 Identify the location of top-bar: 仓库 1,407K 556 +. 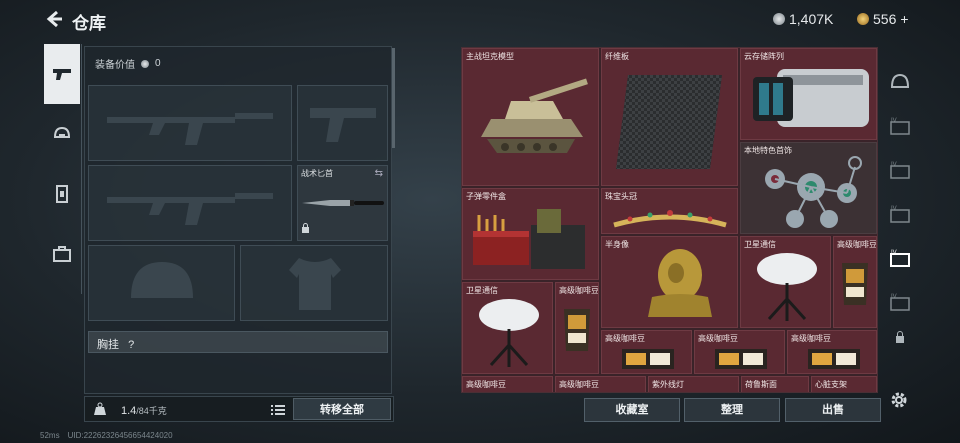
(480, 20).